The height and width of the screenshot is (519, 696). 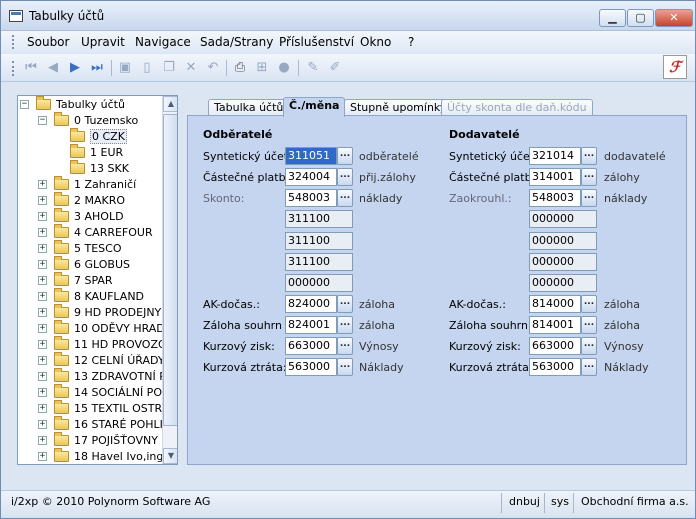 I want to click on menu-navigace: Navigace, so click(x=163, y=42).